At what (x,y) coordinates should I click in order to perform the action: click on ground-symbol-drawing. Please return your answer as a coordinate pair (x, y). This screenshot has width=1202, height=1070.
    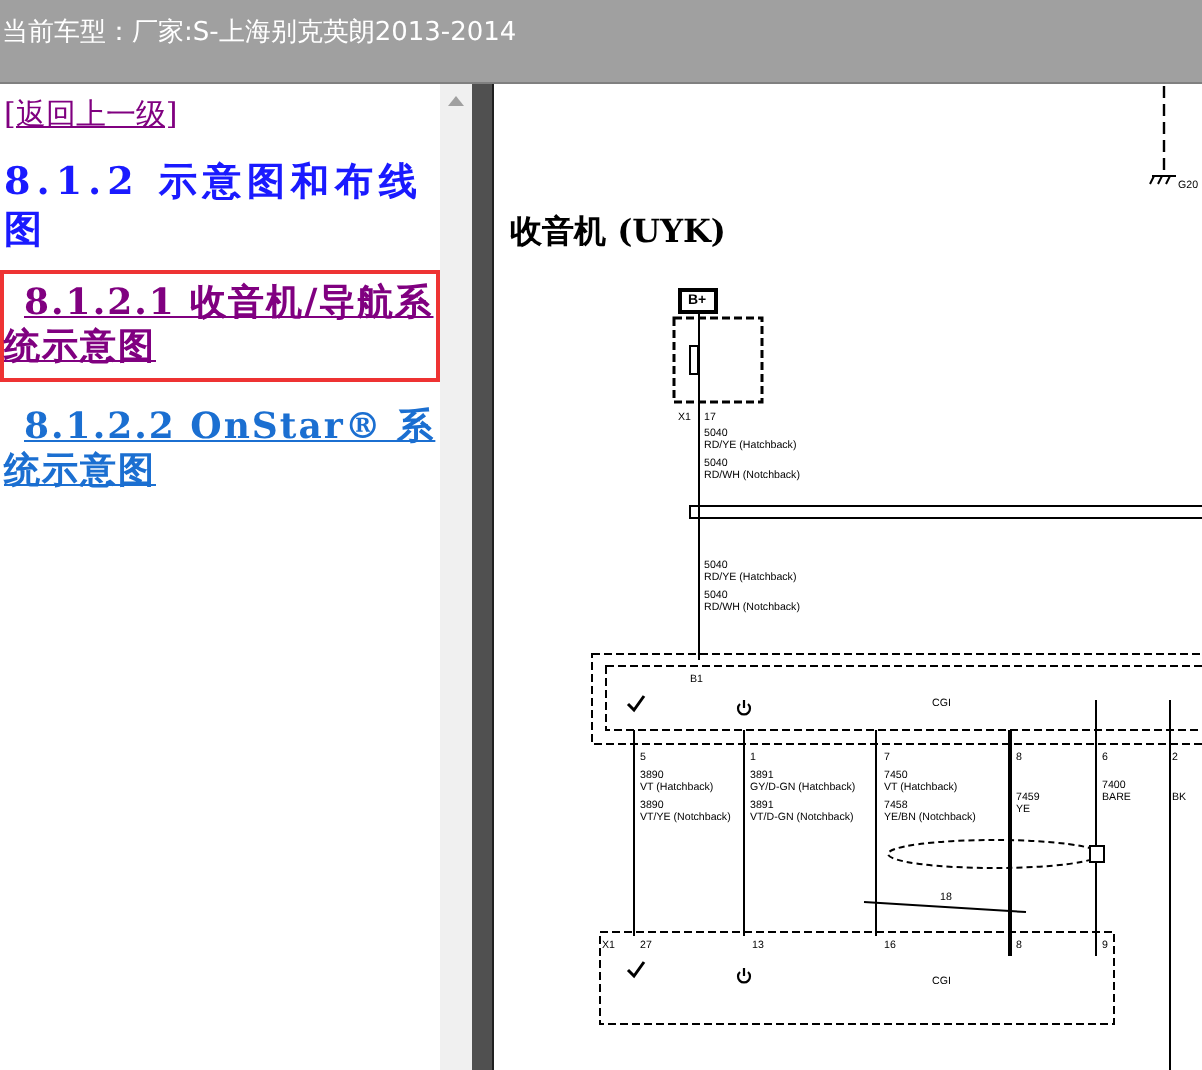
    Looking at the image, I should click on (1163, 135).